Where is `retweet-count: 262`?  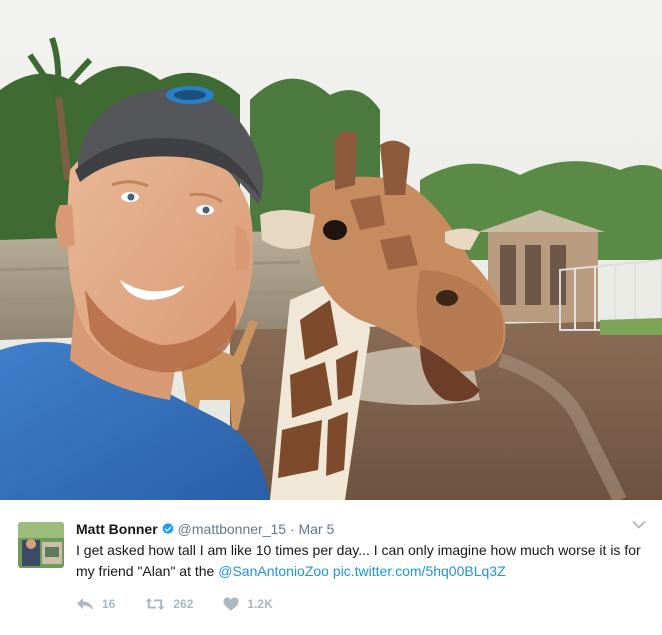
retweet-count: 262 is located at coordinates (183, 604).